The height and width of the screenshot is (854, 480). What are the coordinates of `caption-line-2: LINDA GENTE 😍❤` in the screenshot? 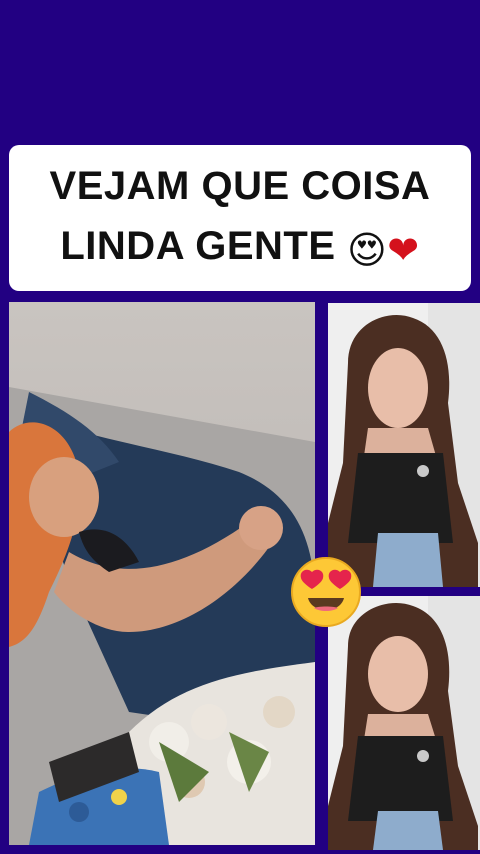 It's located at (239, 248).